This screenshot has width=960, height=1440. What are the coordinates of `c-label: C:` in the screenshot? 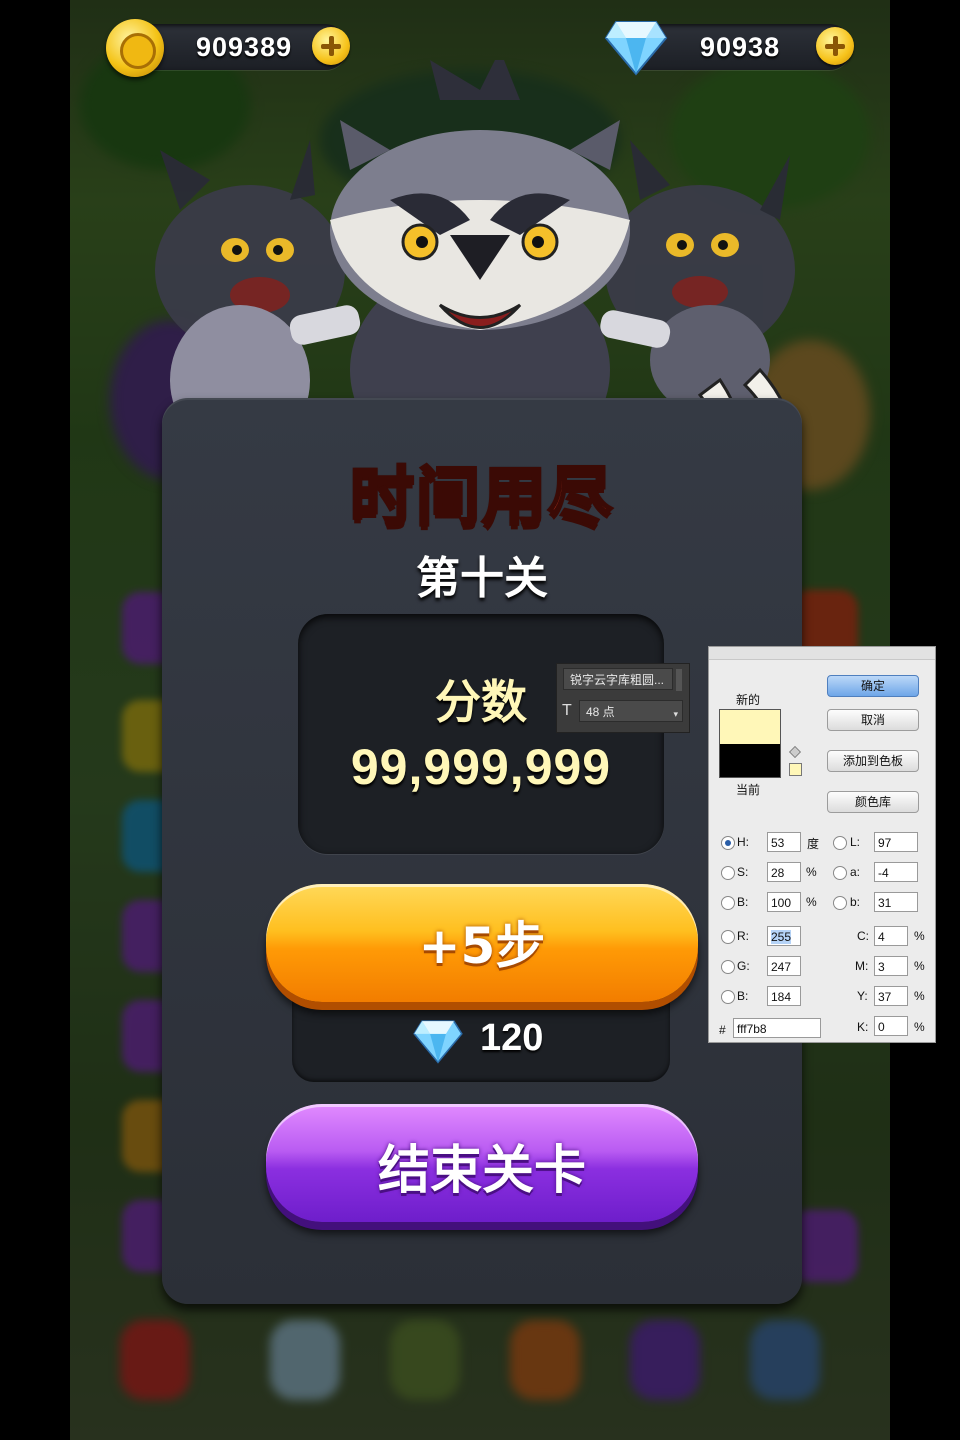 It's located at (863, 936).